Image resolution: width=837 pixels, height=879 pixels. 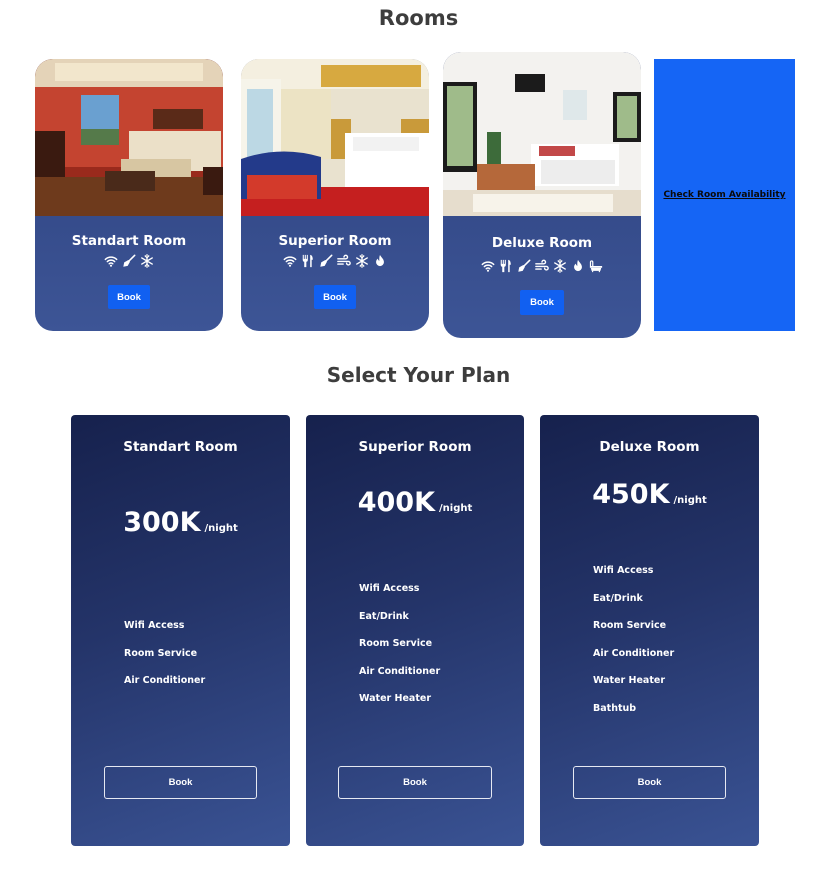 What do you see at coordinates (335, 137) in the screenshot?
I see `room-photo-superior` at bounding box center [335, 137].